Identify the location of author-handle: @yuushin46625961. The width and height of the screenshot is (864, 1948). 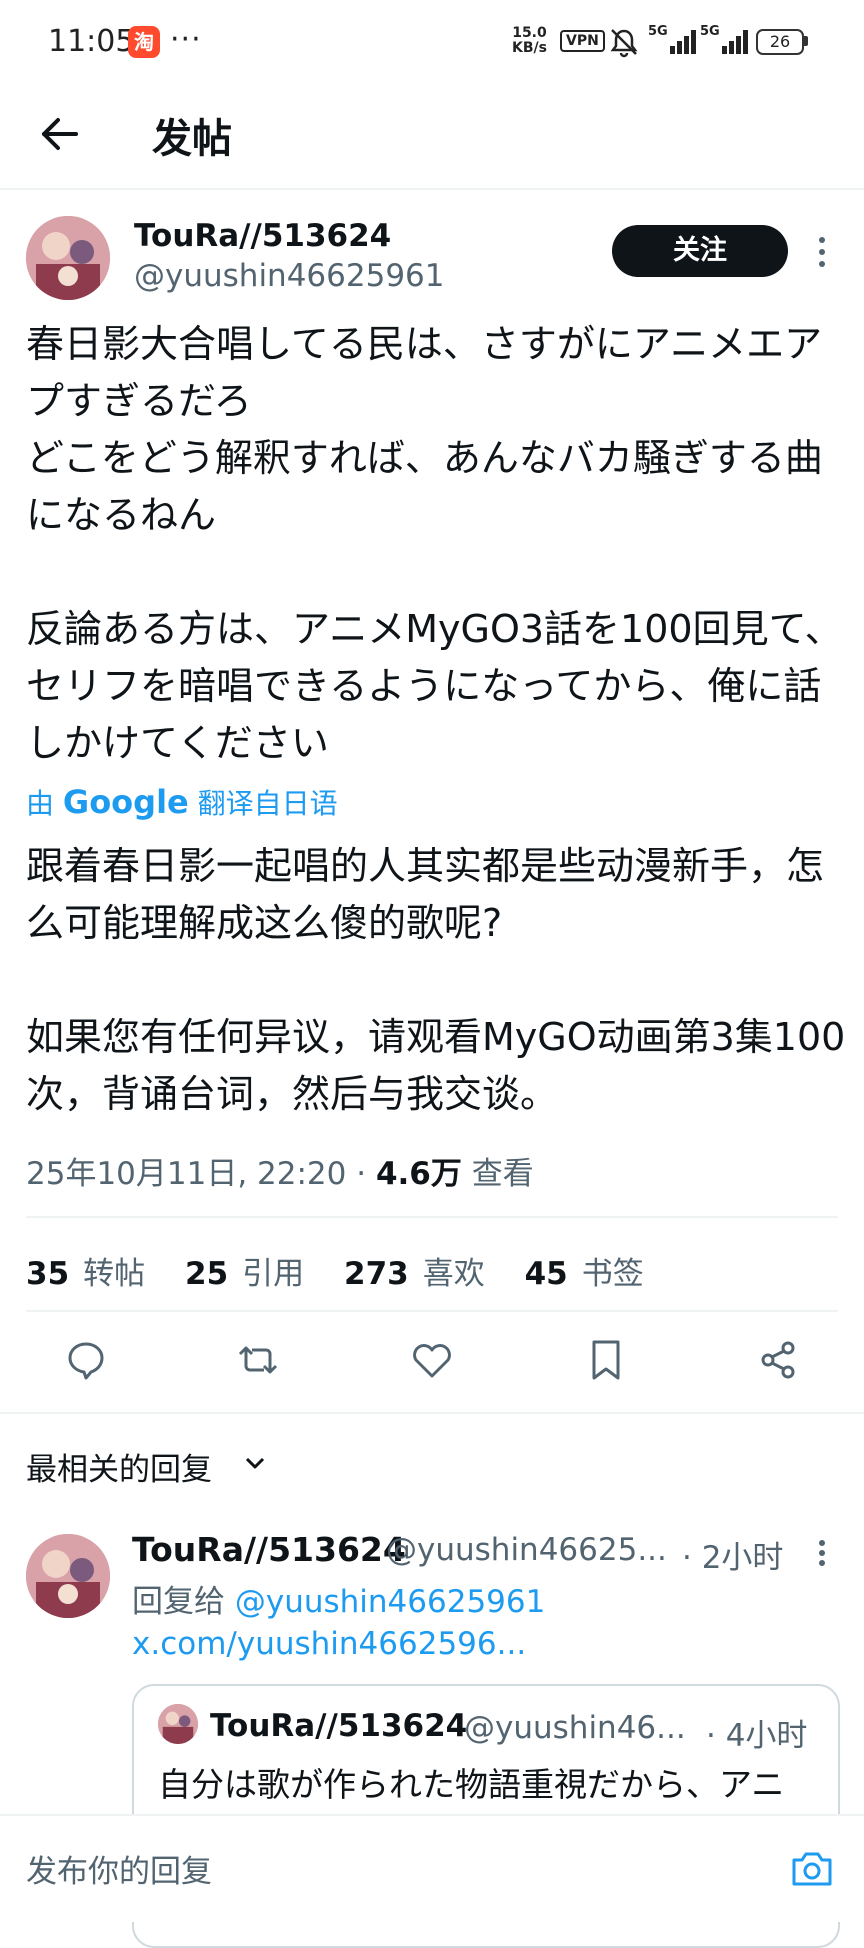
(289, 276).